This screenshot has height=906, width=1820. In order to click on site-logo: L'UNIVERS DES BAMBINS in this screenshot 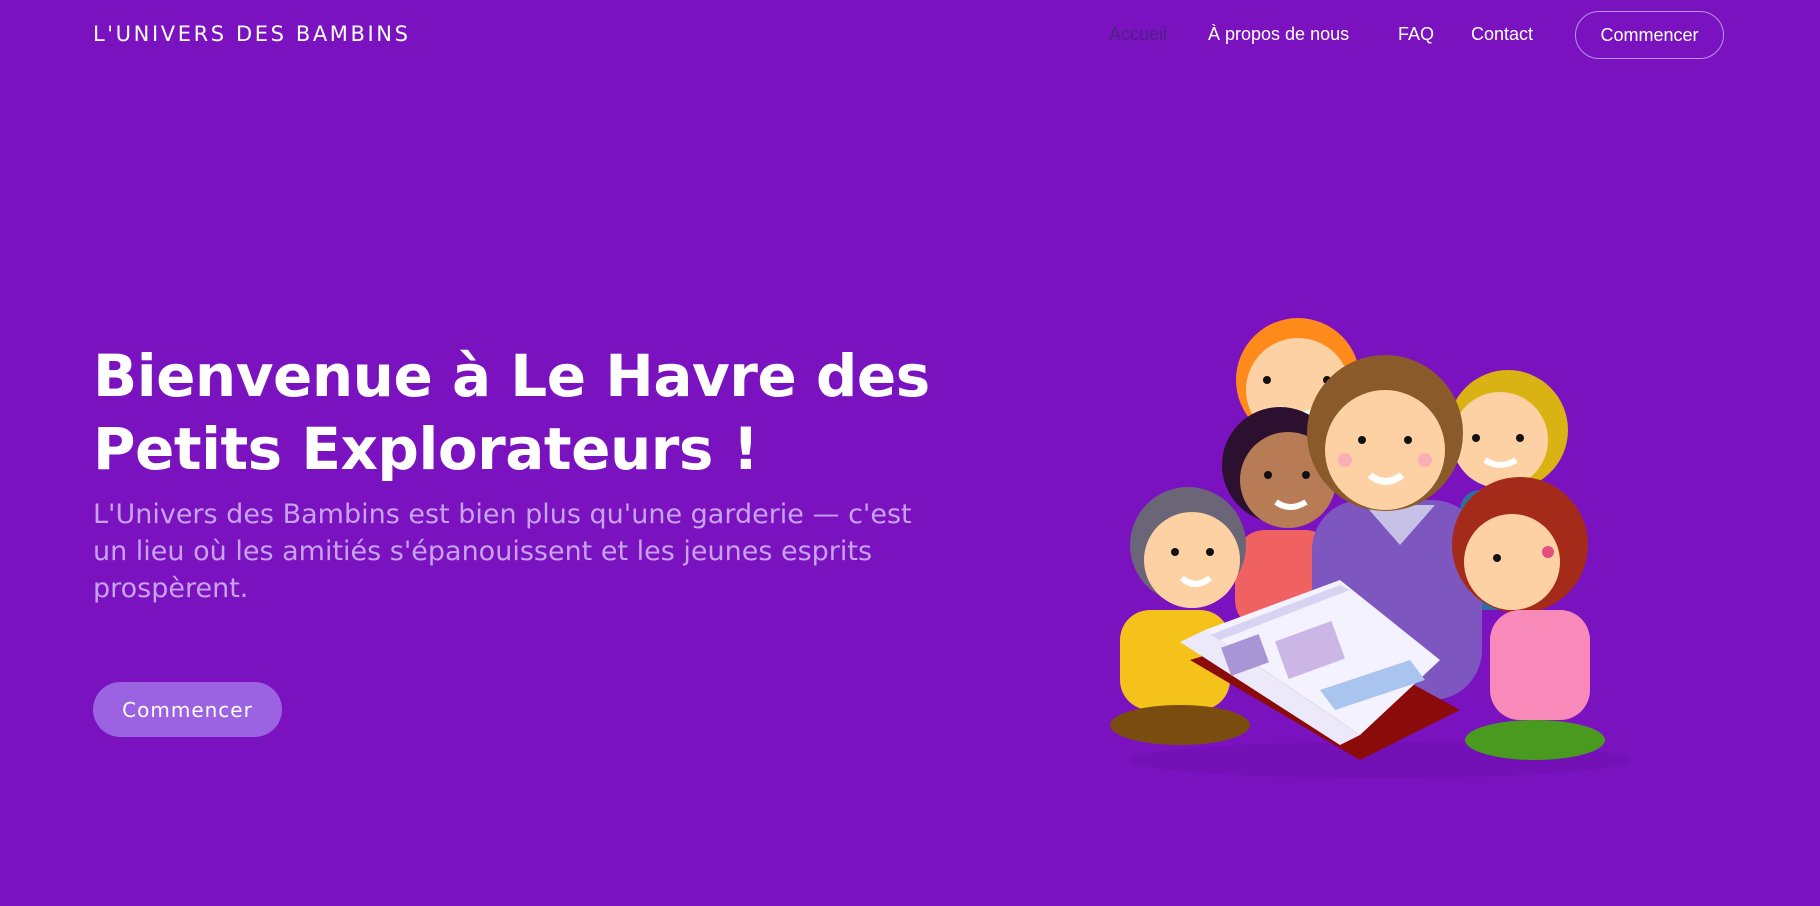, I will do `click(252, 34)`.